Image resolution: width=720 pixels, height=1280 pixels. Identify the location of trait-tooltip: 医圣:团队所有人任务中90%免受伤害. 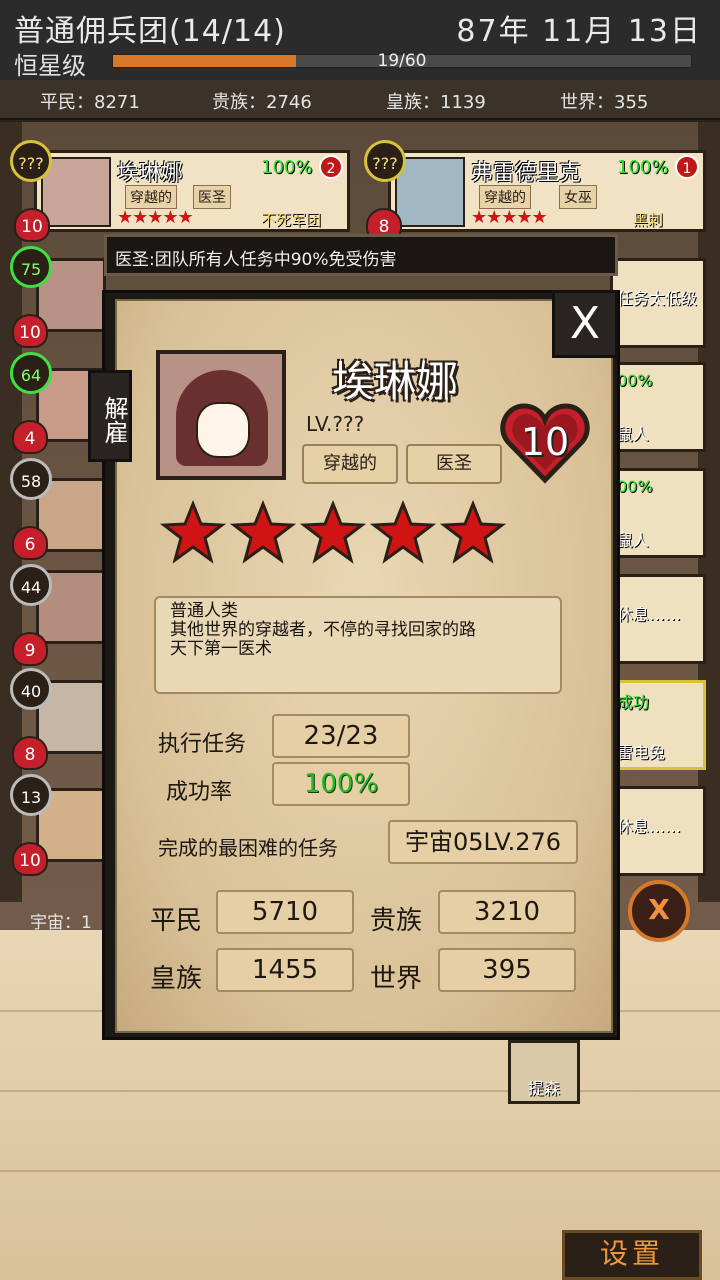
(361, 255).